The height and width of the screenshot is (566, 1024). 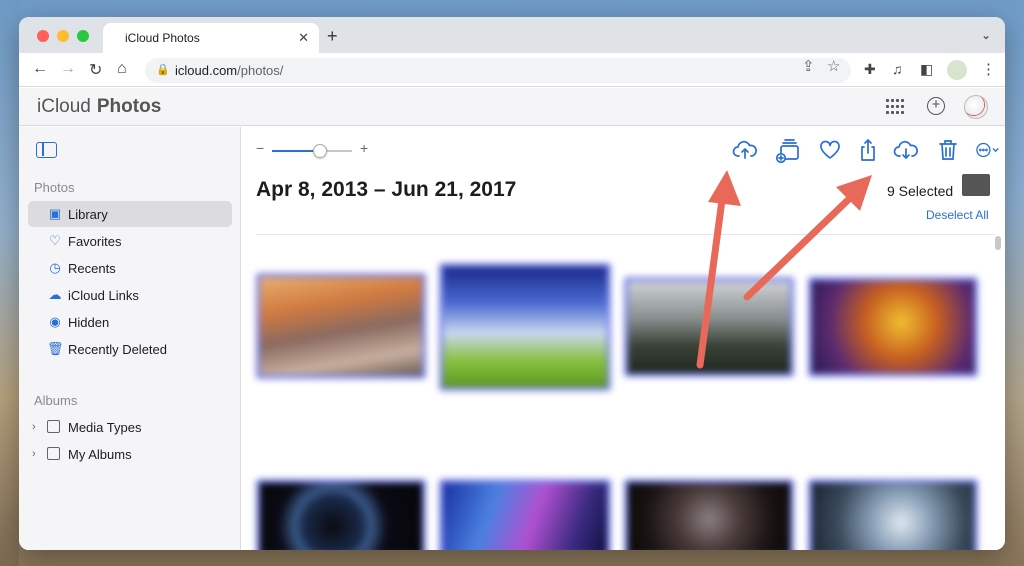 What do you see at coordinates (95, 241) in the screenshot?
I see `sidebar-item-label: Favorites` at bounding box center [95, 241].